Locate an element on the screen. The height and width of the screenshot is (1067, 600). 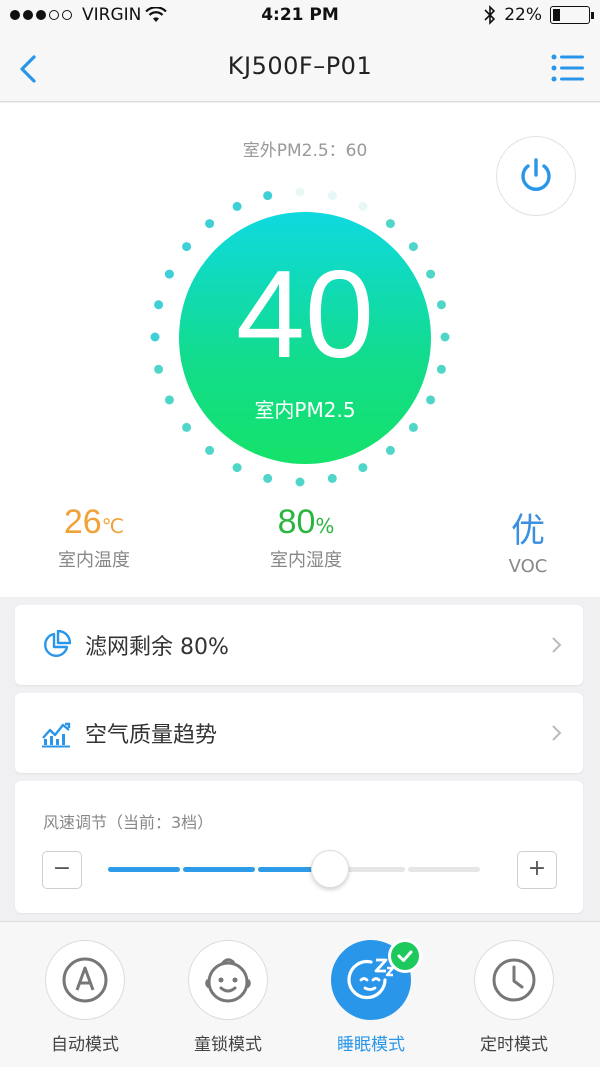
humidity-unit: % is located at coordinates (325, 526).